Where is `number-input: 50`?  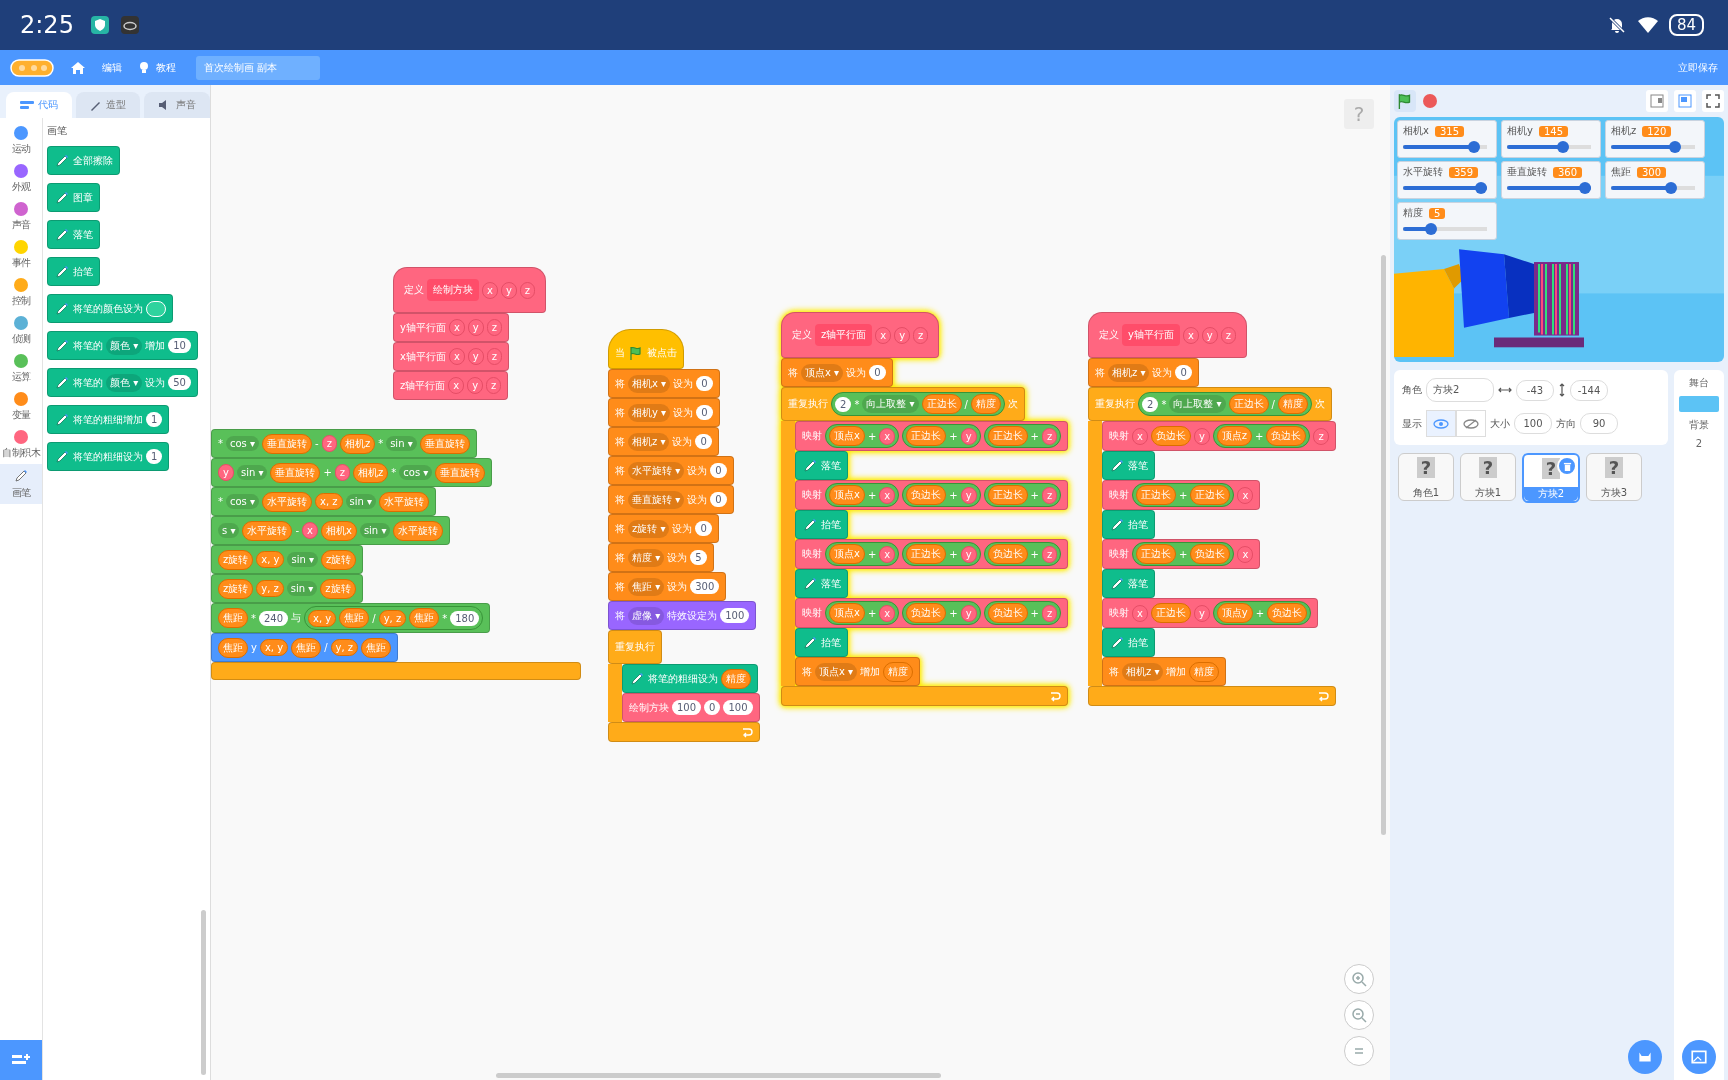
number-input: 50 is located at coordinates (179, 382).